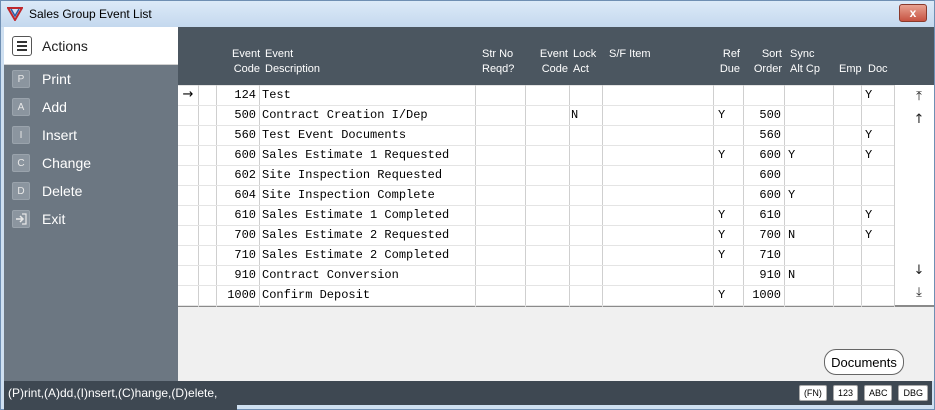  Describe the element at coordinates (356, 255) in the screenshot. I see `cell-event-description: Sales Estimate 2 Completed` at that location.